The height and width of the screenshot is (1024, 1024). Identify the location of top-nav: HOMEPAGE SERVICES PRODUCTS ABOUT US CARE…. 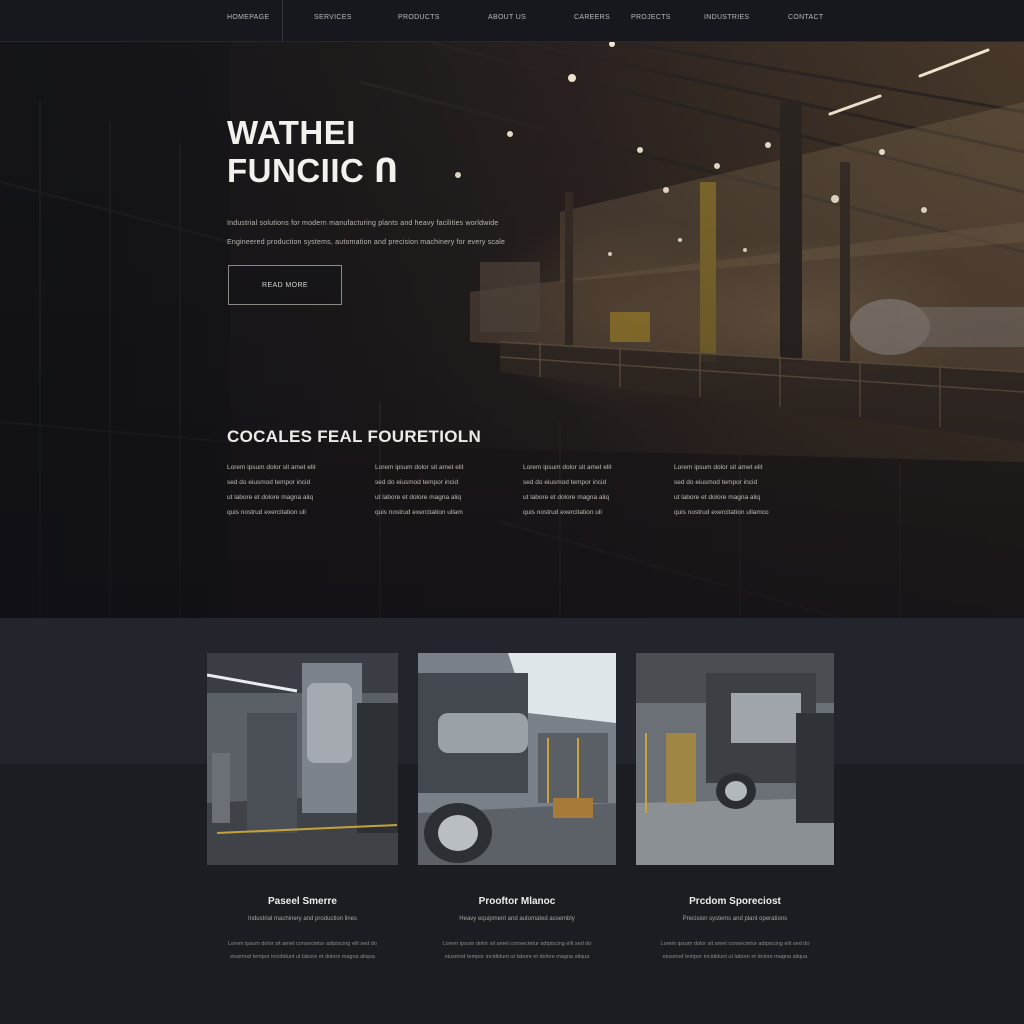
(512, 21).